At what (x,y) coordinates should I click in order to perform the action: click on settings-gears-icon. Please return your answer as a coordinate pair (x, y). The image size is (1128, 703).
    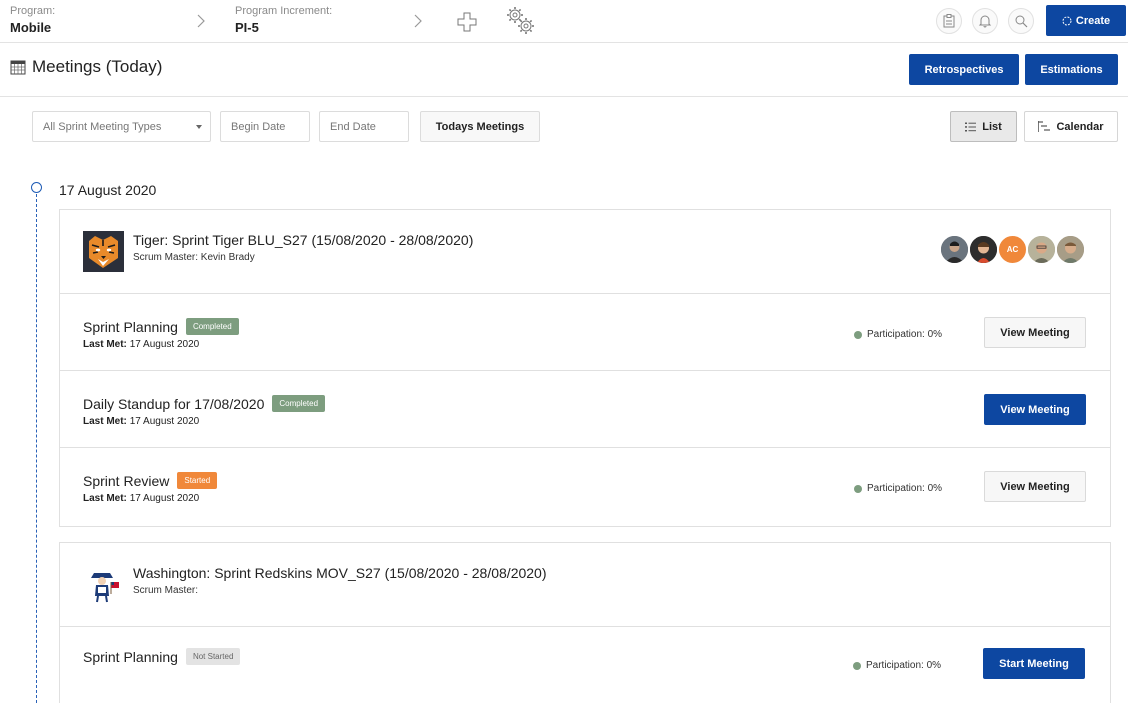
    Looking at the image, I should click on (521, 21).